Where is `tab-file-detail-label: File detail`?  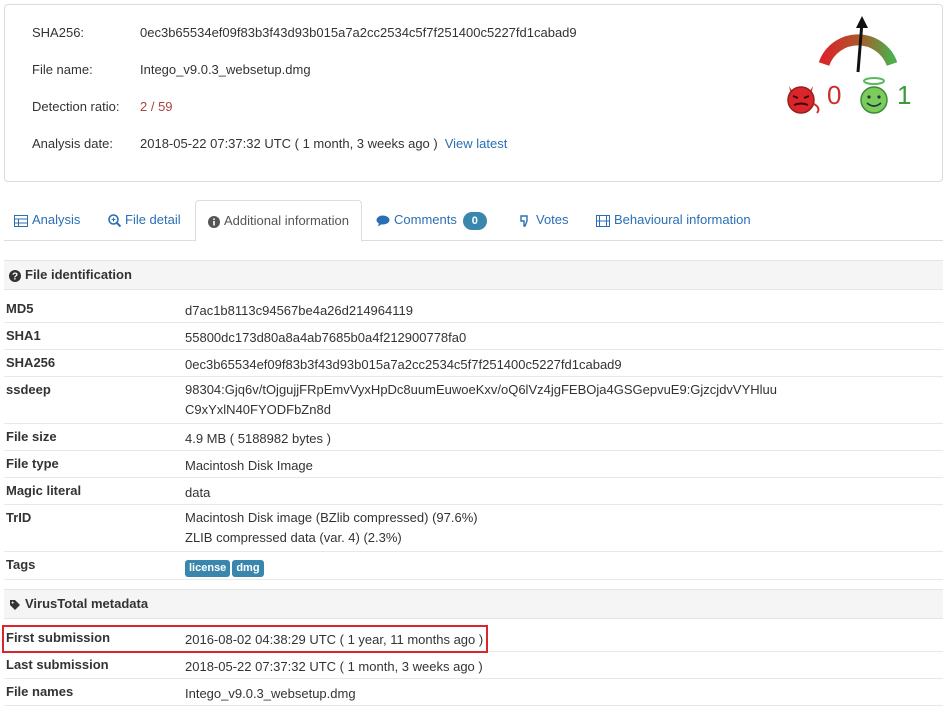
tab-file-detail-label: File detail is located at coordinates (153, 219).